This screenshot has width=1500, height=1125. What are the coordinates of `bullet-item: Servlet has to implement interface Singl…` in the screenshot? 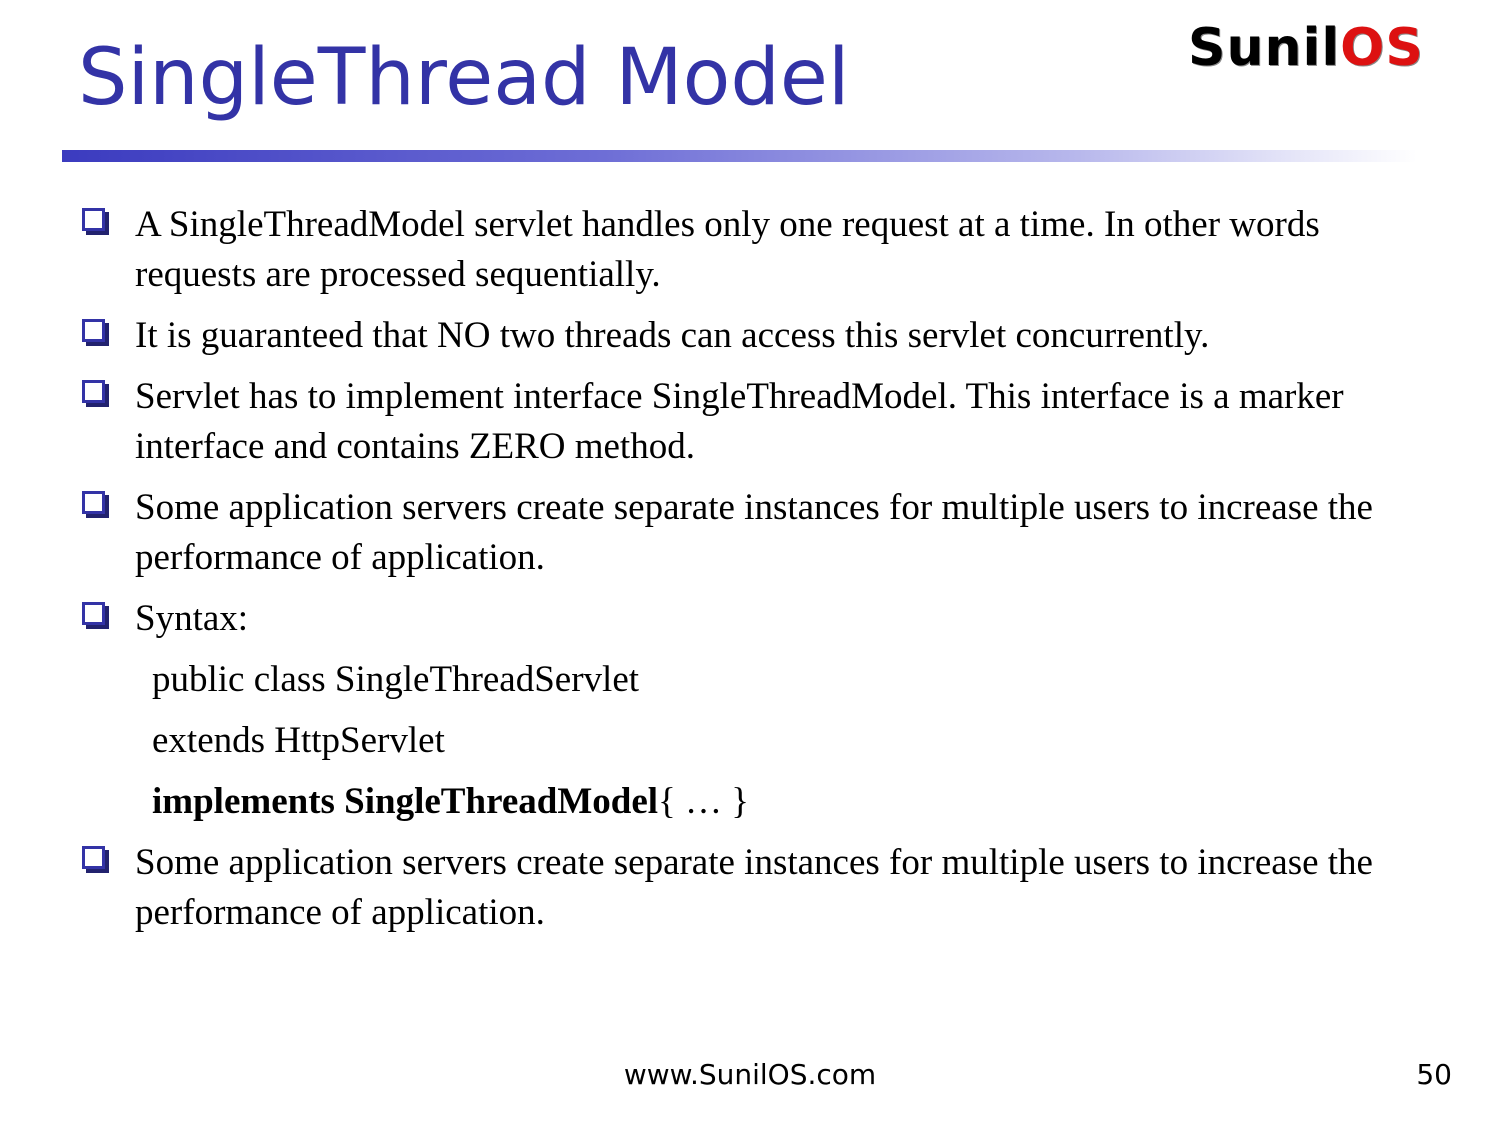 It's located at (738, 422).